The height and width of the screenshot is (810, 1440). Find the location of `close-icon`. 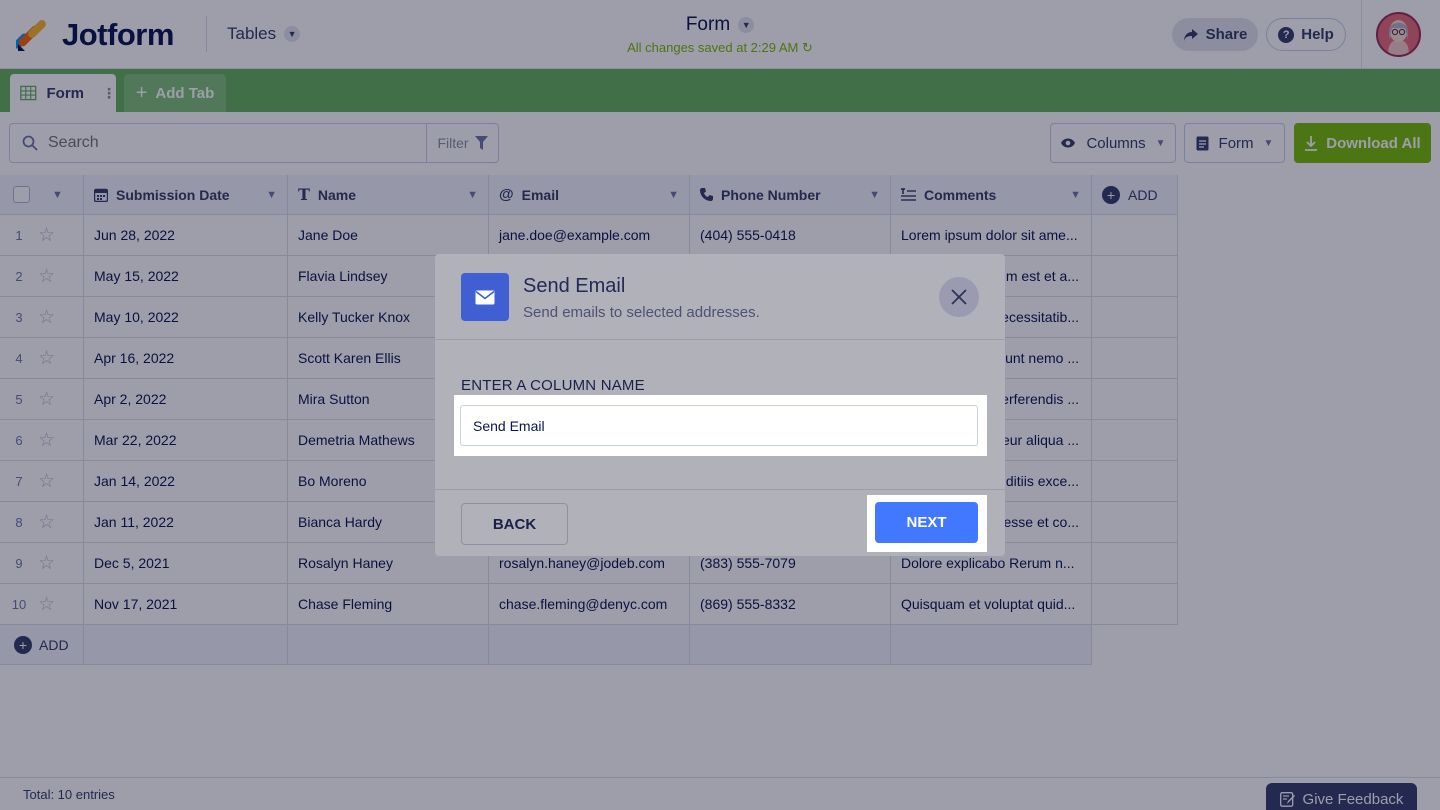

close-icon is located at coordinates (959, 297).